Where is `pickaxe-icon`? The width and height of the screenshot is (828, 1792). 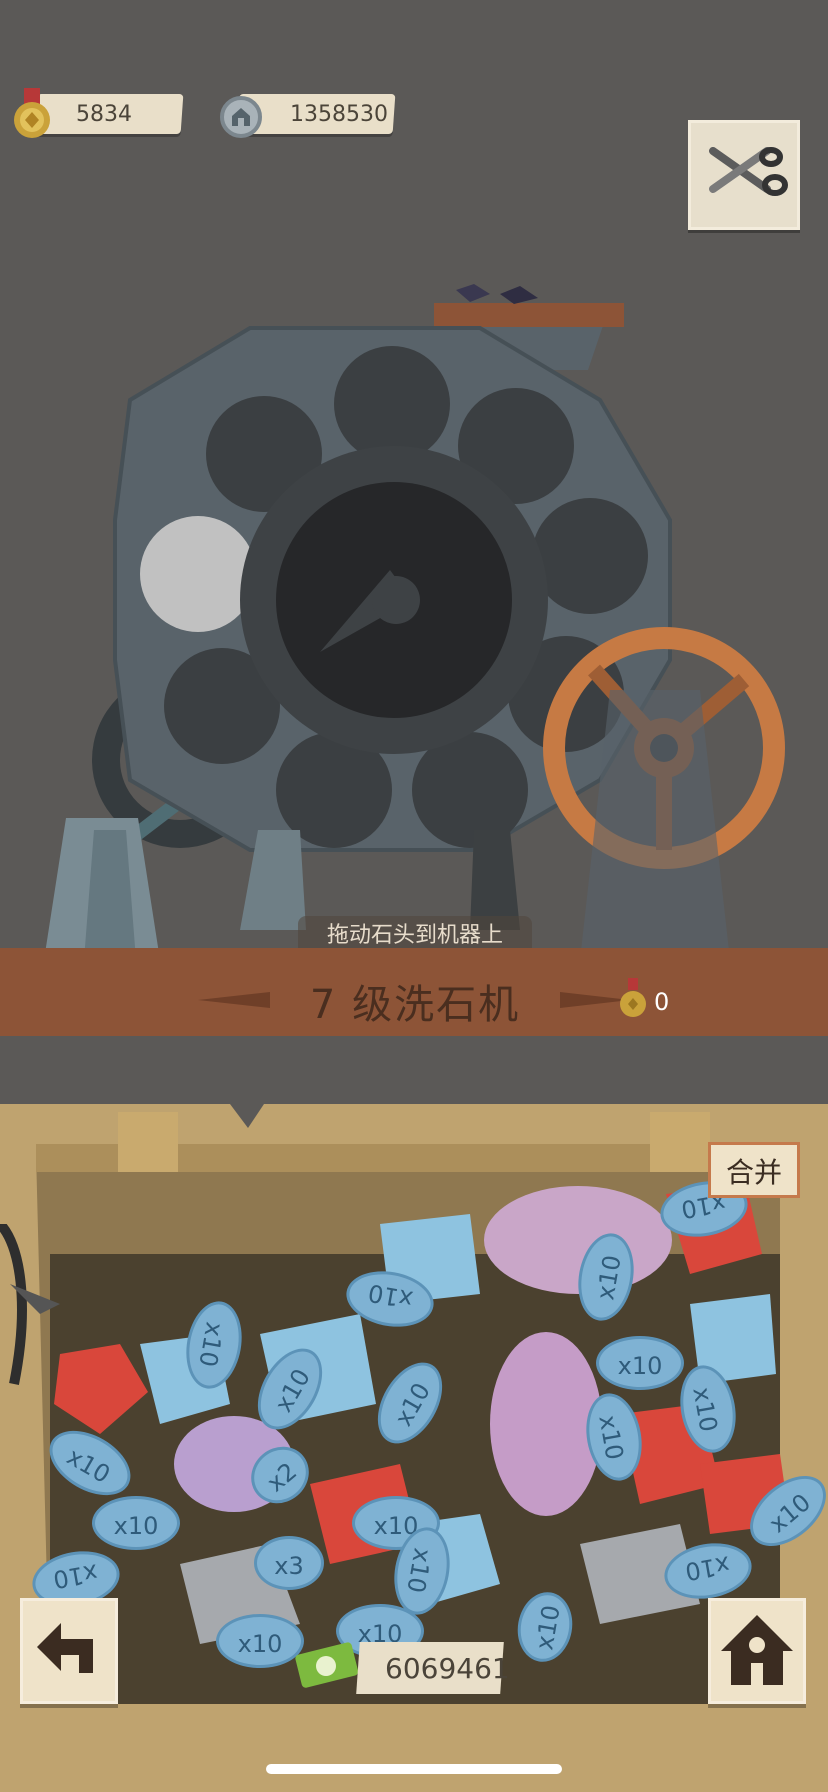 pickaxe-icon is located at coordinates (30, 1312).